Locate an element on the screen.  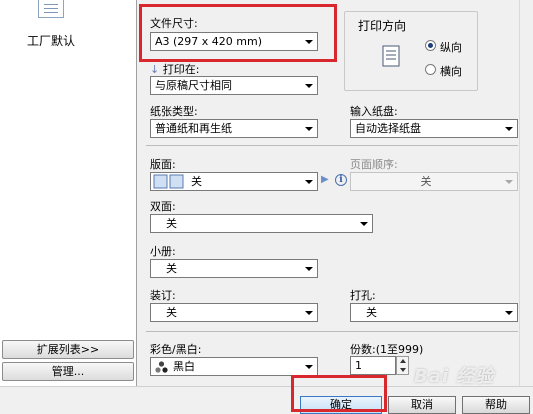
paper-size-label: 文件尺寸: is located at coordinates (174, 23).